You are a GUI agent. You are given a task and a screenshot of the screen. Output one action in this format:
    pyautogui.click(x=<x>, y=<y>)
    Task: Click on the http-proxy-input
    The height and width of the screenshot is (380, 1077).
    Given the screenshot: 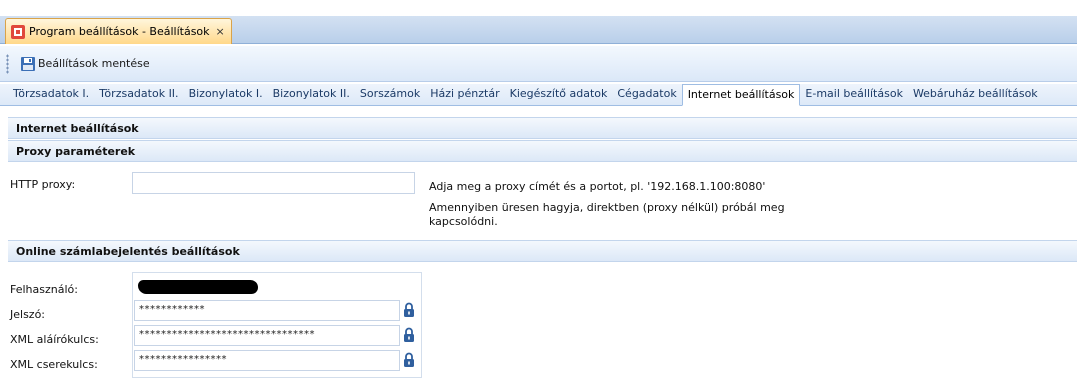 What is the action you would take?
    pyautogui.click(x=273, y=183)
    